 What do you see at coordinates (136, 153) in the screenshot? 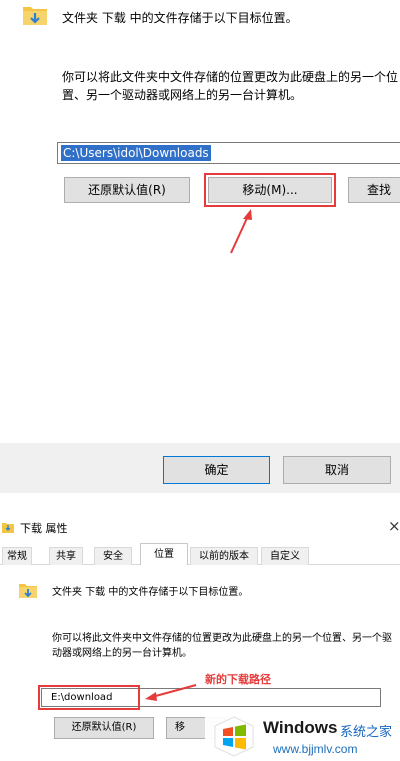
I see `location-path-selected-text: C:\Users\idol\Downloads` at bounding box center [136, 153].